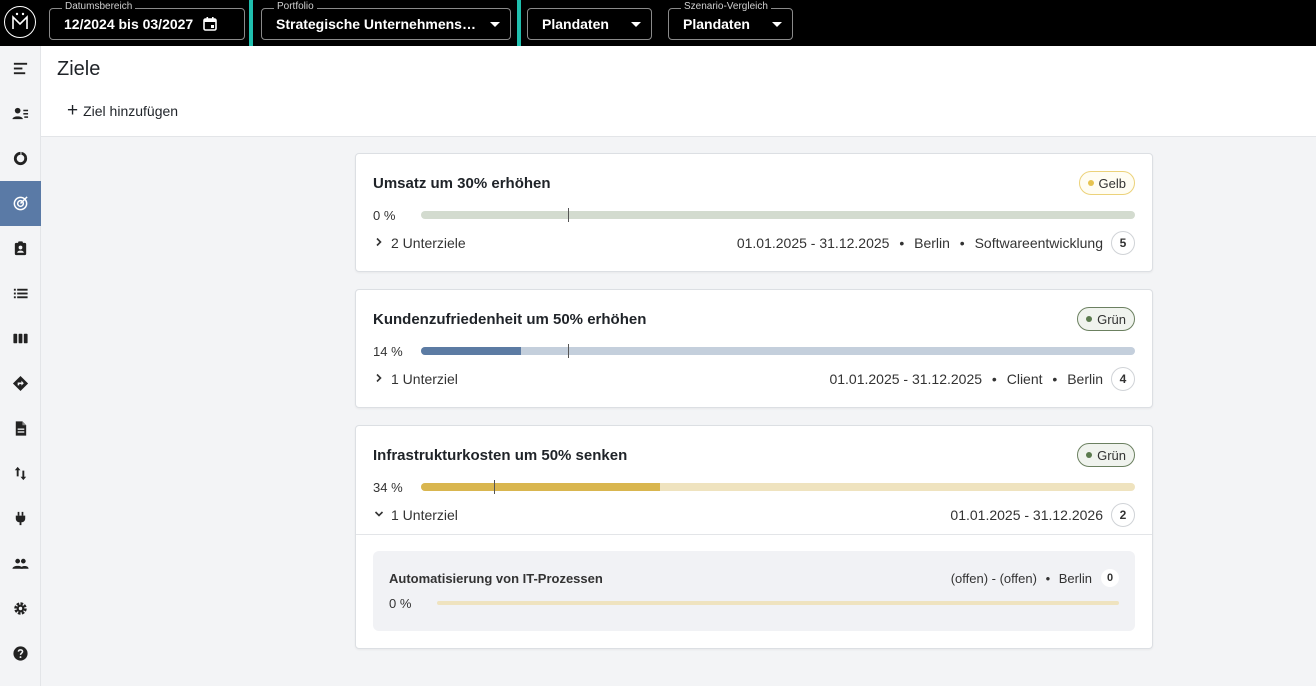  What do you see at coordinates (1038, 243) in the screenshot?
I see `goal-department: Softwareentwicklung` at bounding box center [1038, 243].